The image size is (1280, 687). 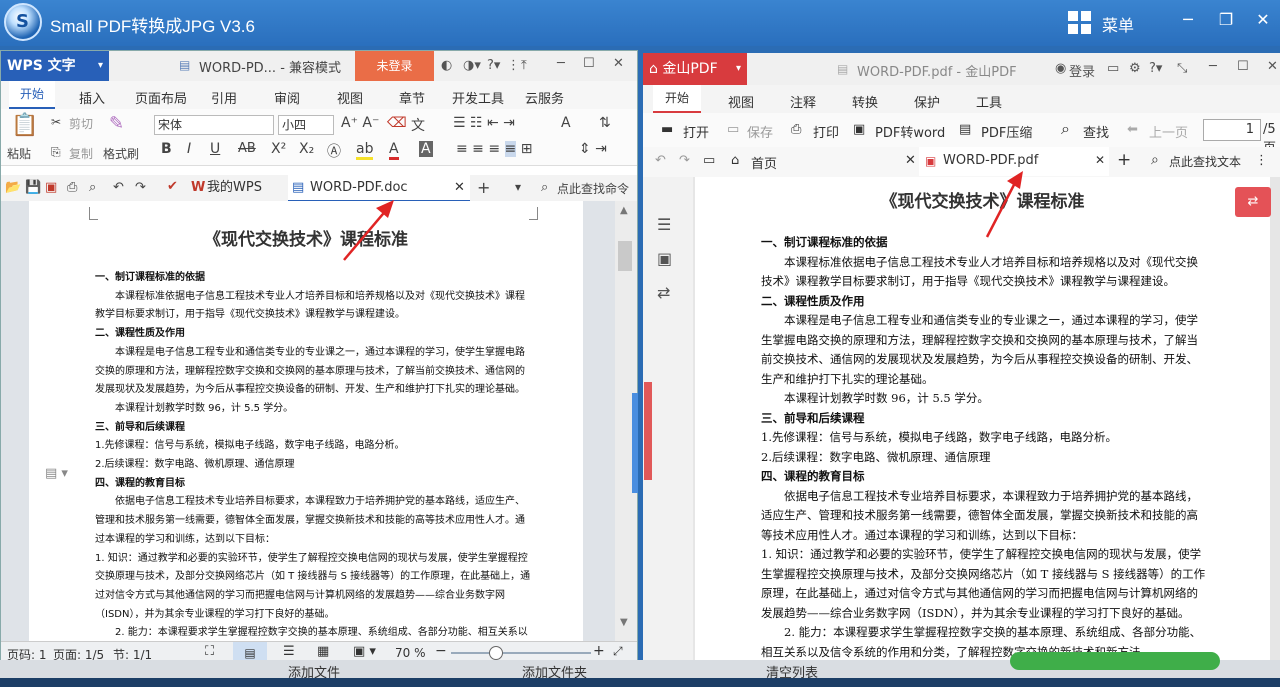 I want to click on tab-start: 开始, so click(x=32, y=95).